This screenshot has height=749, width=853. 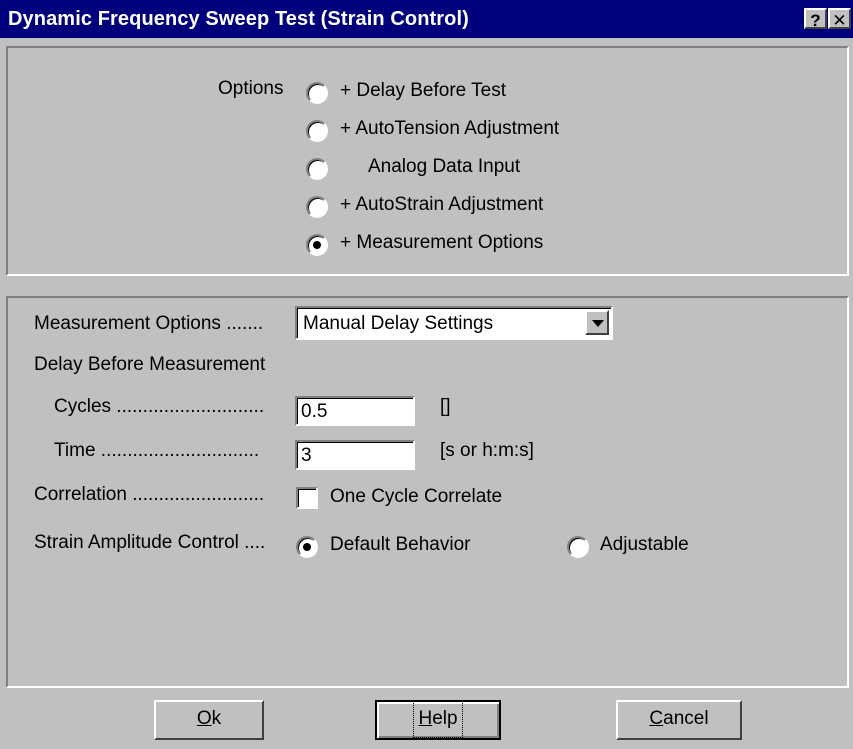 What do you see at coordinates (445, 718) in the screenshot?
I see `help-label: elp` at bounding box center [445, 718].